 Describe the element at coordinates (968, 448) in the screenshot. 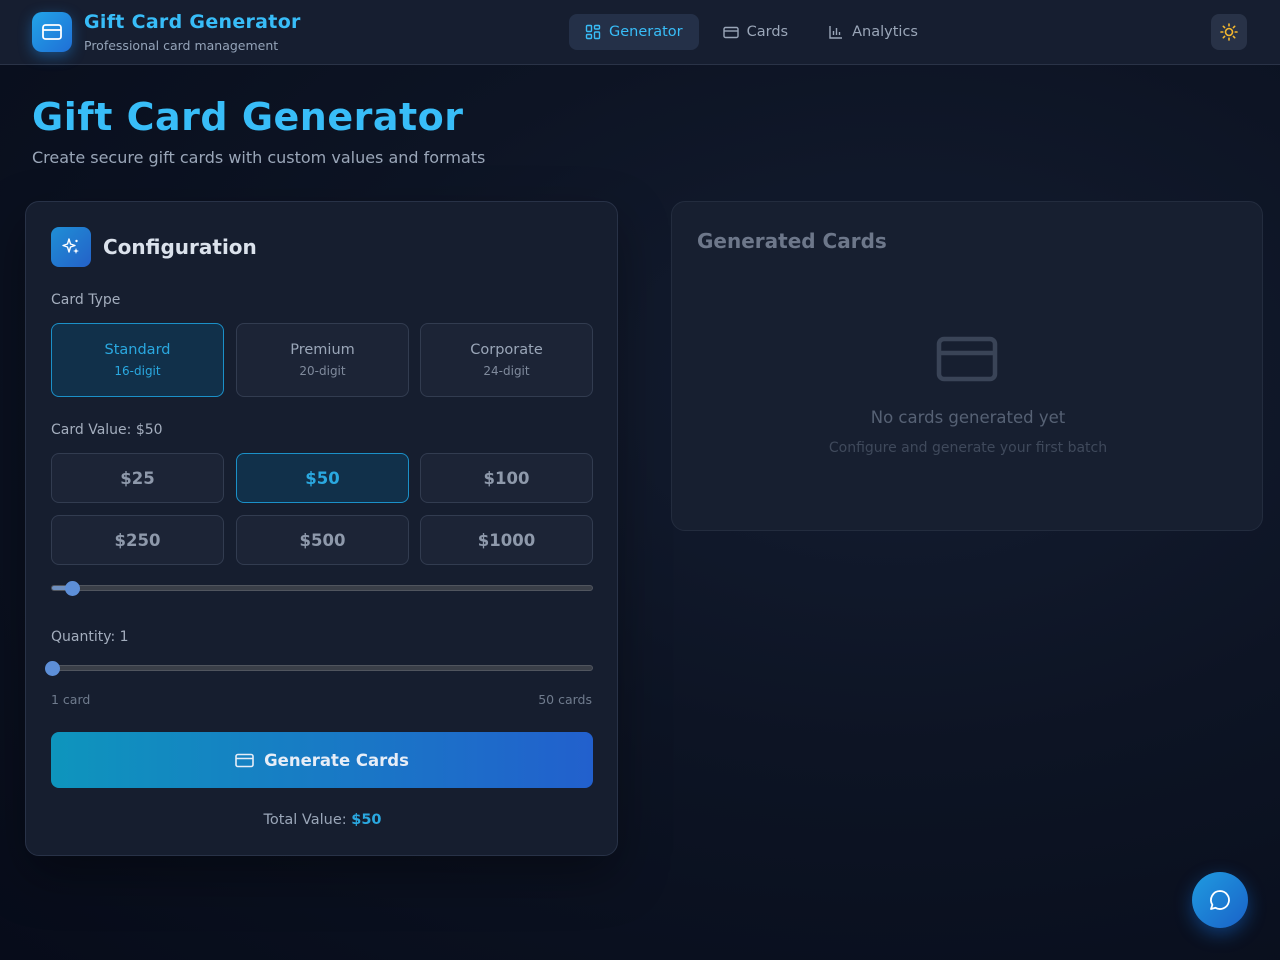

I see `empty-state-subtitle: Configure and generate your first batch` at that location.